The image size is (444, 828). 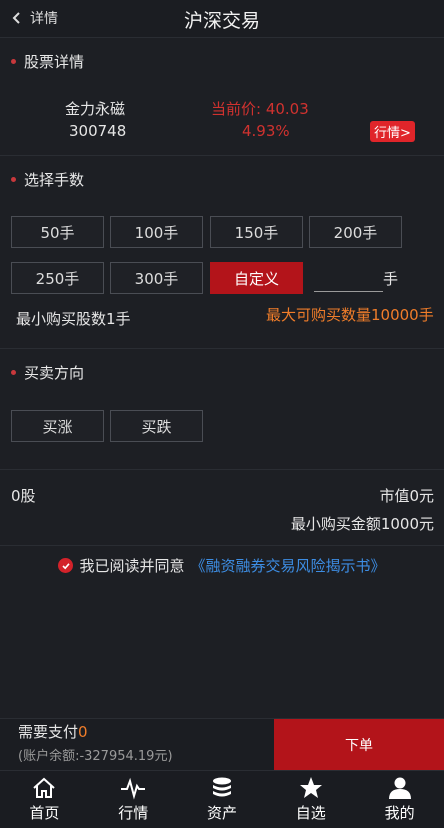 I want to click on max-lot-text: 最大可购买数量10000手, so click(x=350, y=315).